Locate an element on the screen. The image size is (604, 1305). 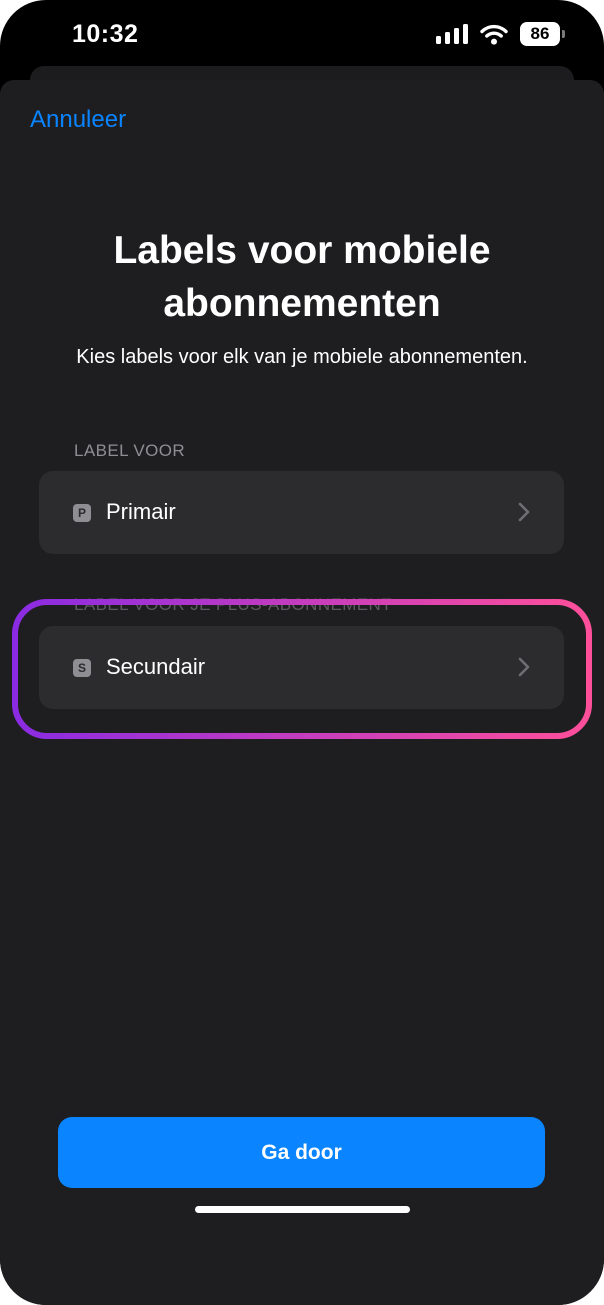
home-indicator is located at coordinates (302, 1209).